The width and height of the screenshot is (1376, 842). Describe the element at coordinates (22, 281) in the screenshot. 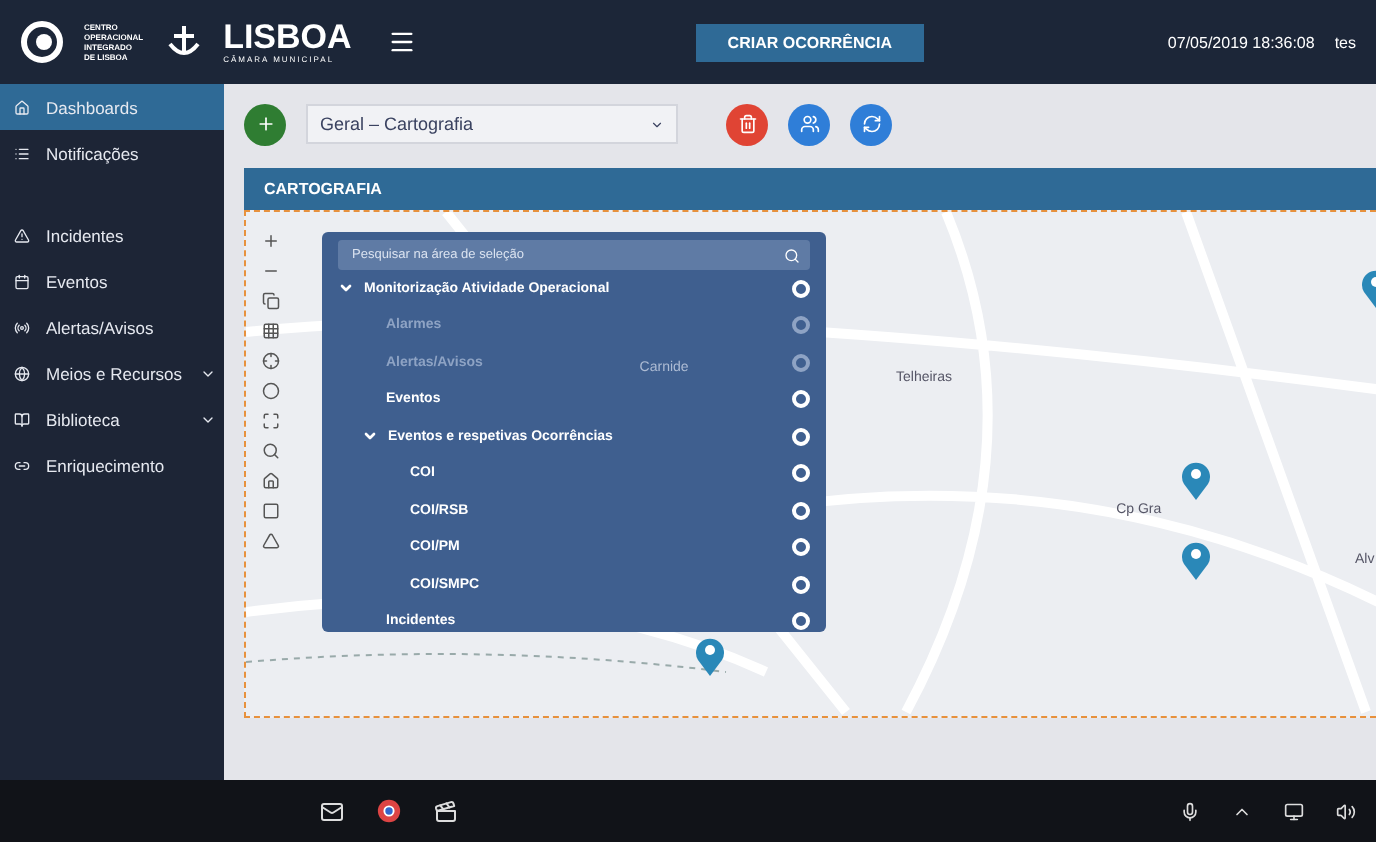

I see `calendar-icon` at that location.